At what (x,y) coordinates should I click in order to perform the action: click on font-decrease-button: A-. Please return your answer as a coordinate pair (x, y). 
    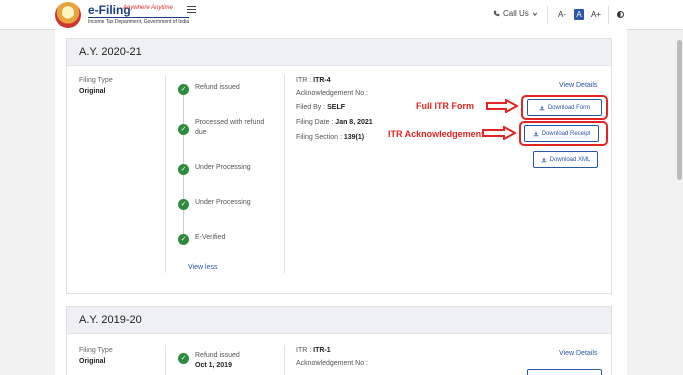
    Looking at the image, I should click on (562, 14).